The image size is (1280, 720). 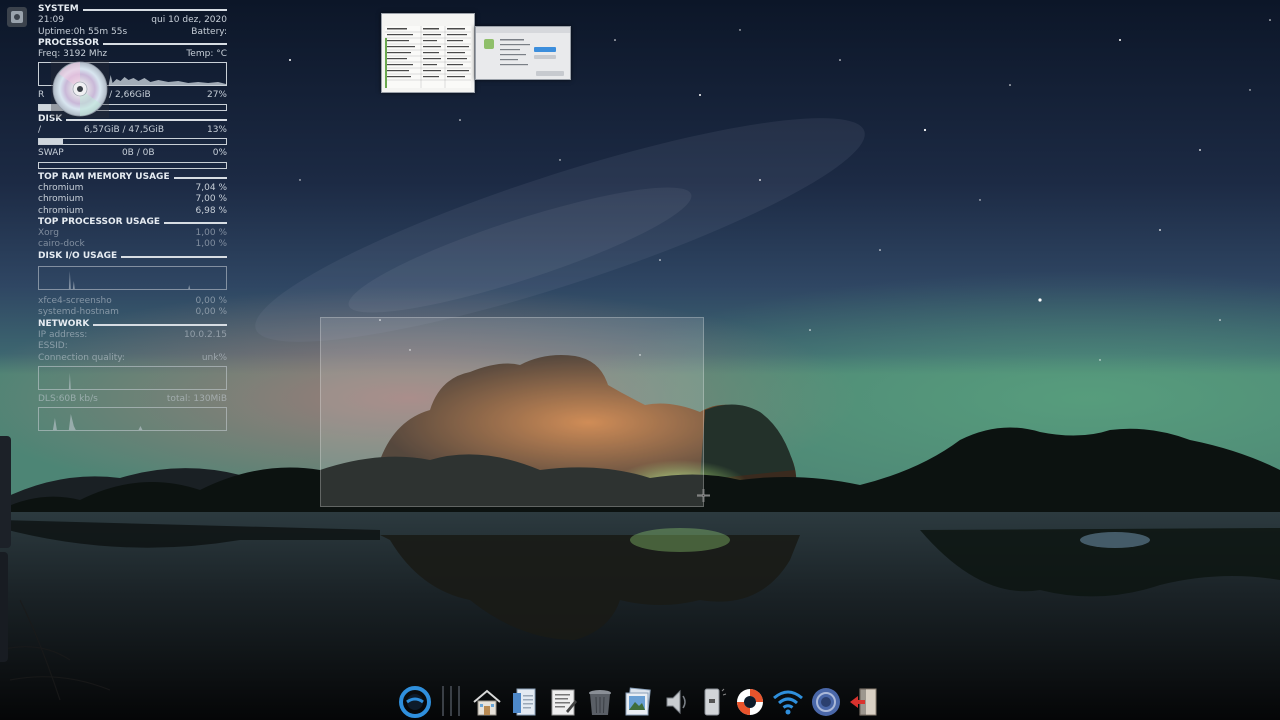 I want to click on download-total: total: 130MiB, so click(x=196, y=398).